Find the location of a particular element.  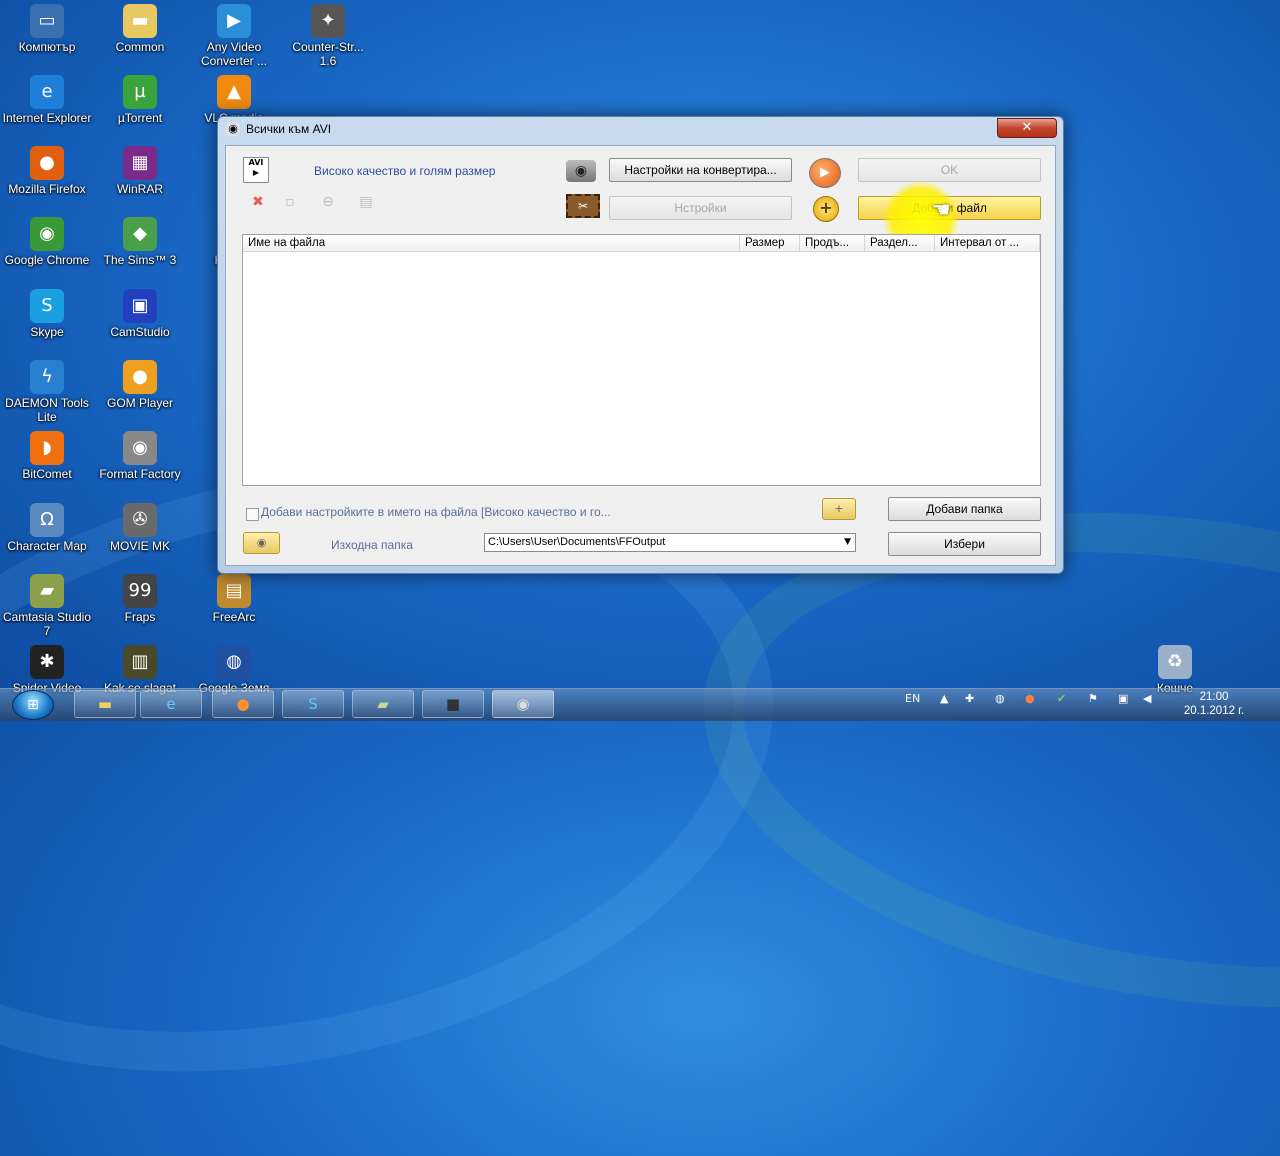

spider-icon: ✱ is located at coordinates (47, 662).